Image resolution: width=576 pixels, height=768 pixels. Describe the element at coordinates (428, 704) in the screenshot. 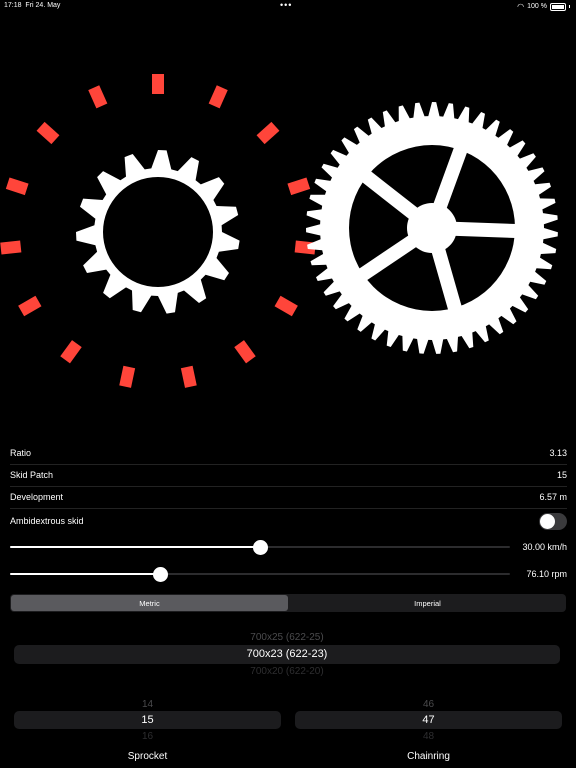

I see `chainring-option-above: 46` at that location.